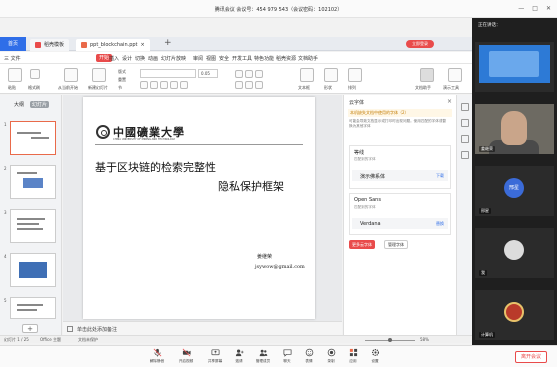 The height and width of the screenshot is (367, 557). I want to click on font-family-select, so click(168, 73).